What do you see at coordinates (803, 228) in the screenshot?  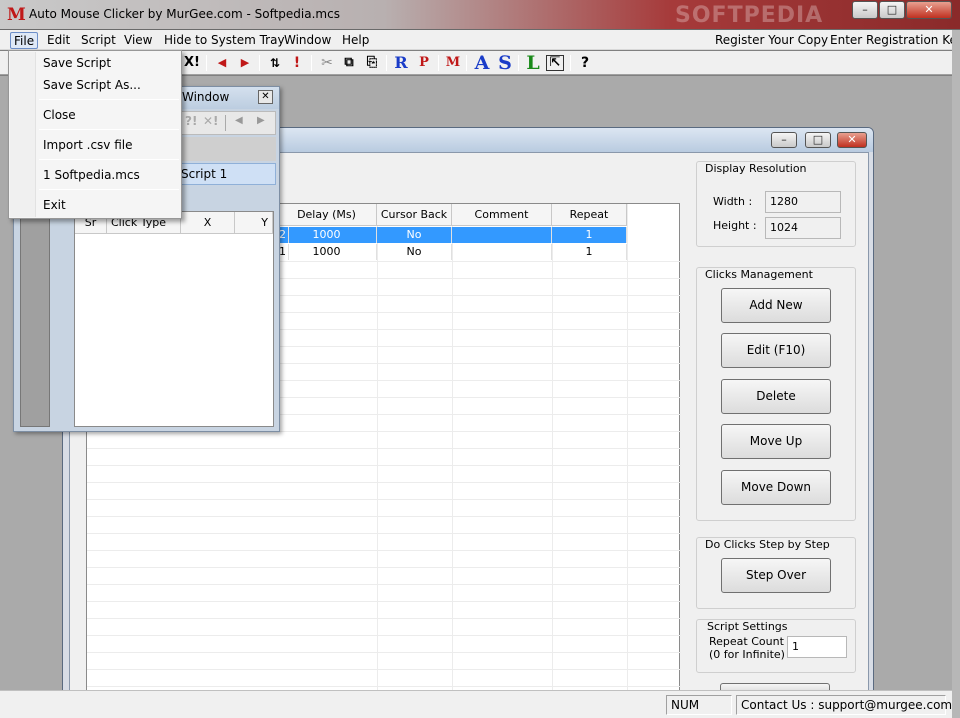 I see `height-field: 1024` at bounding box center [803, 228].